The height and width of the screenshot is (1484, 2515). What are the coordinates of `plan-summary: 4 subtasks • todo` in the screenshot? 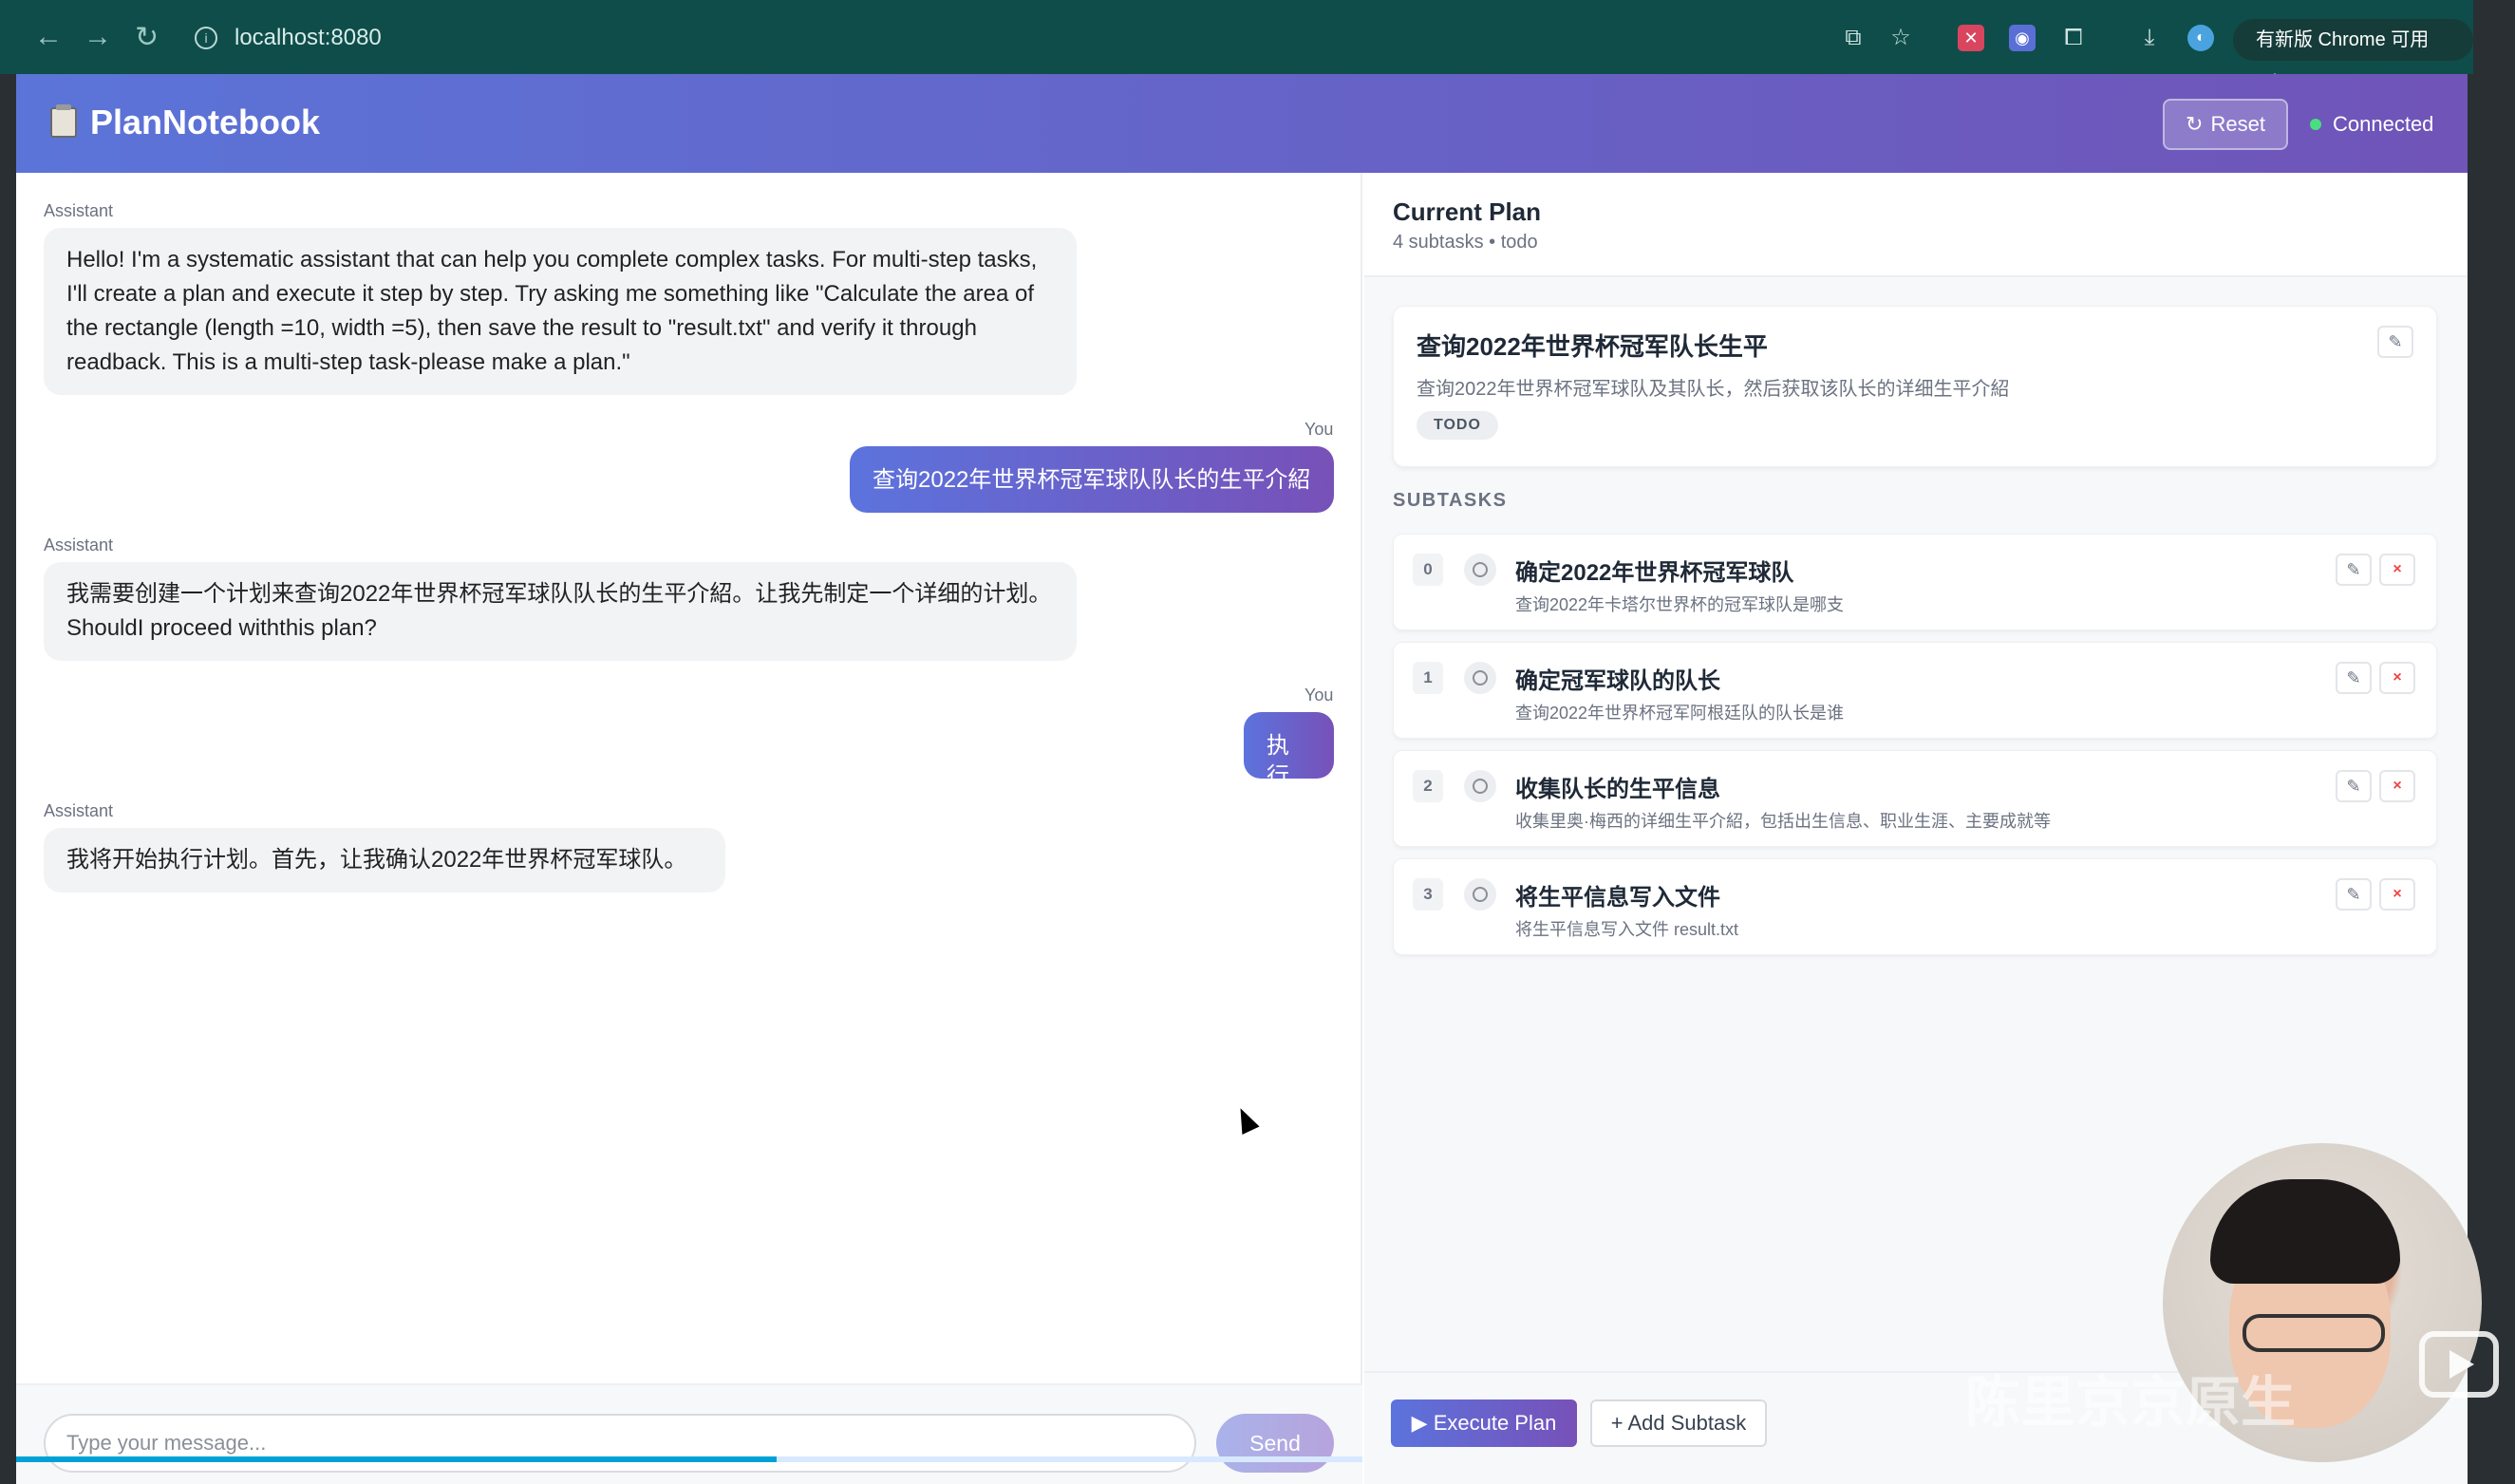 It's located at (1465, 243).